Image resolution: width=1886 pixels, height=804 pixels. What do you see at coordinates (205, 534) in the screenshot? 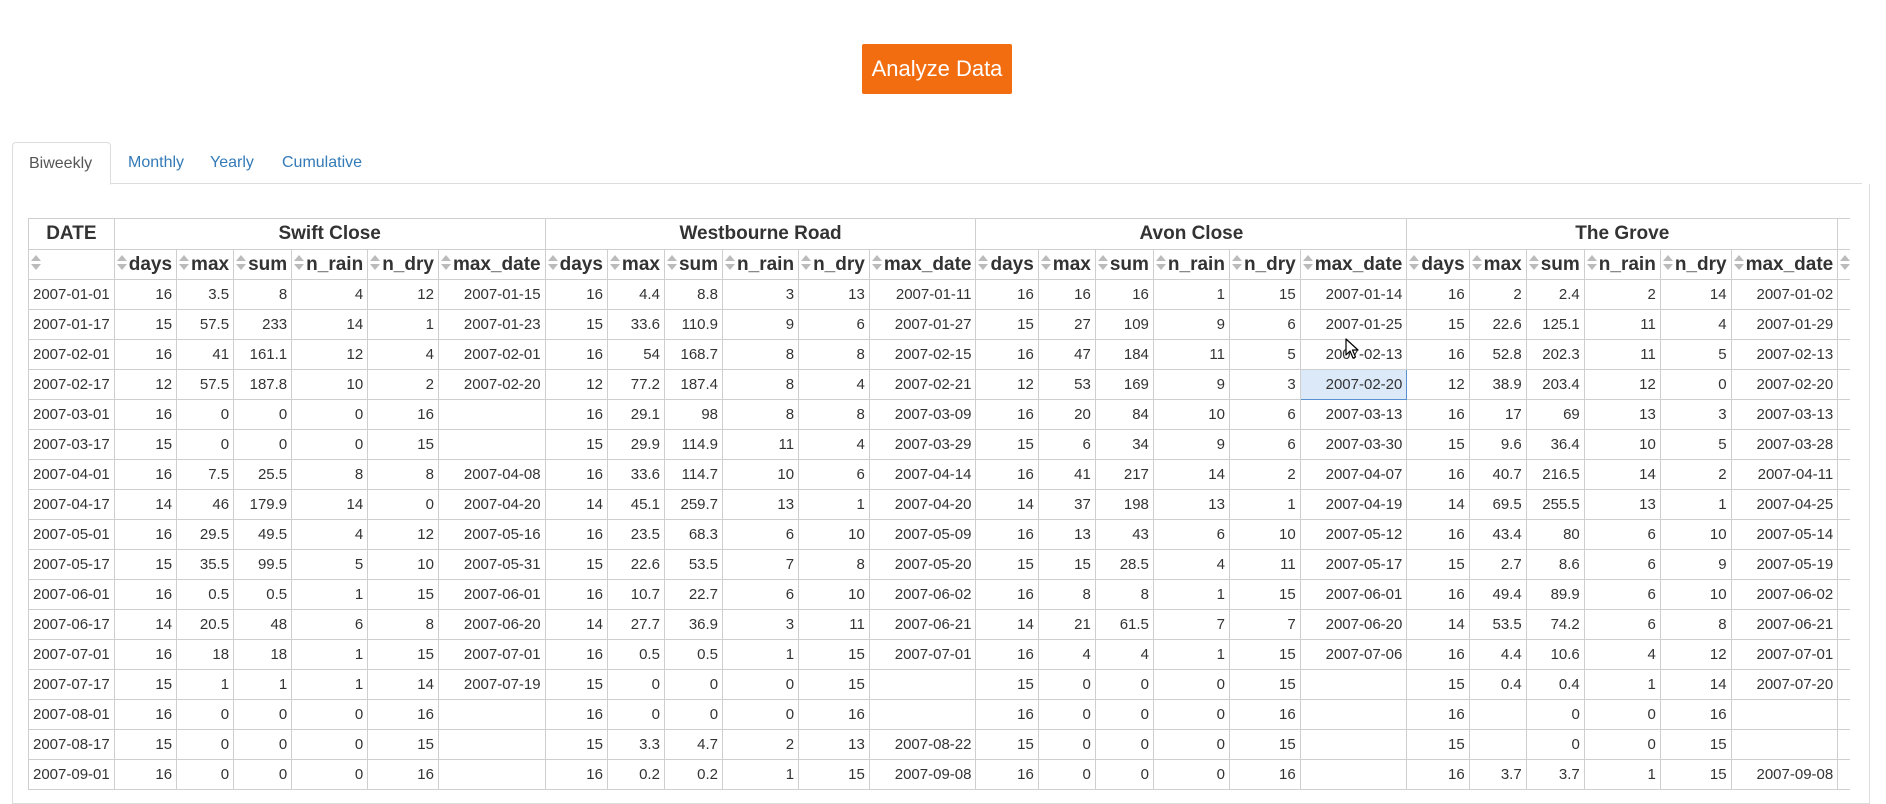
I see `table-cell: 29.5` at bounding box center [205, 534].